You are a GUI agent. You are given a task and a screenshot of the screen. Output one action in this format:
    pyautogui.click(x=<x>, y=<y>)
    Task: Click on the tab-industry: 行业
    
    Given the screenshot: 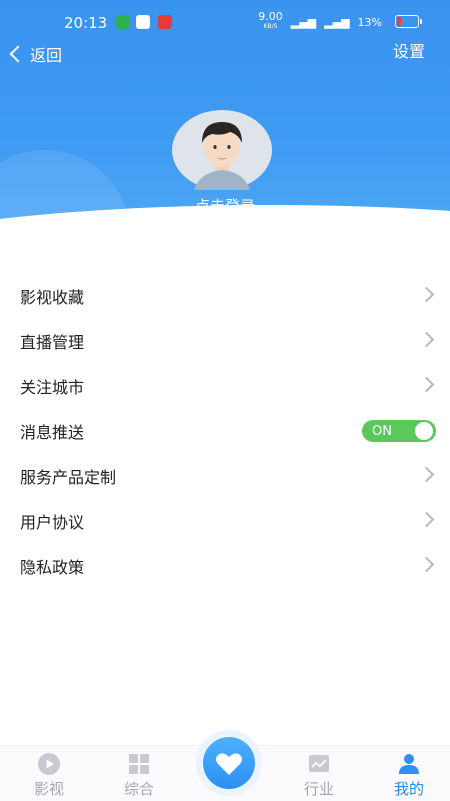 What is the action you would take?
    pyautogui.click(x=319, y=773)
    